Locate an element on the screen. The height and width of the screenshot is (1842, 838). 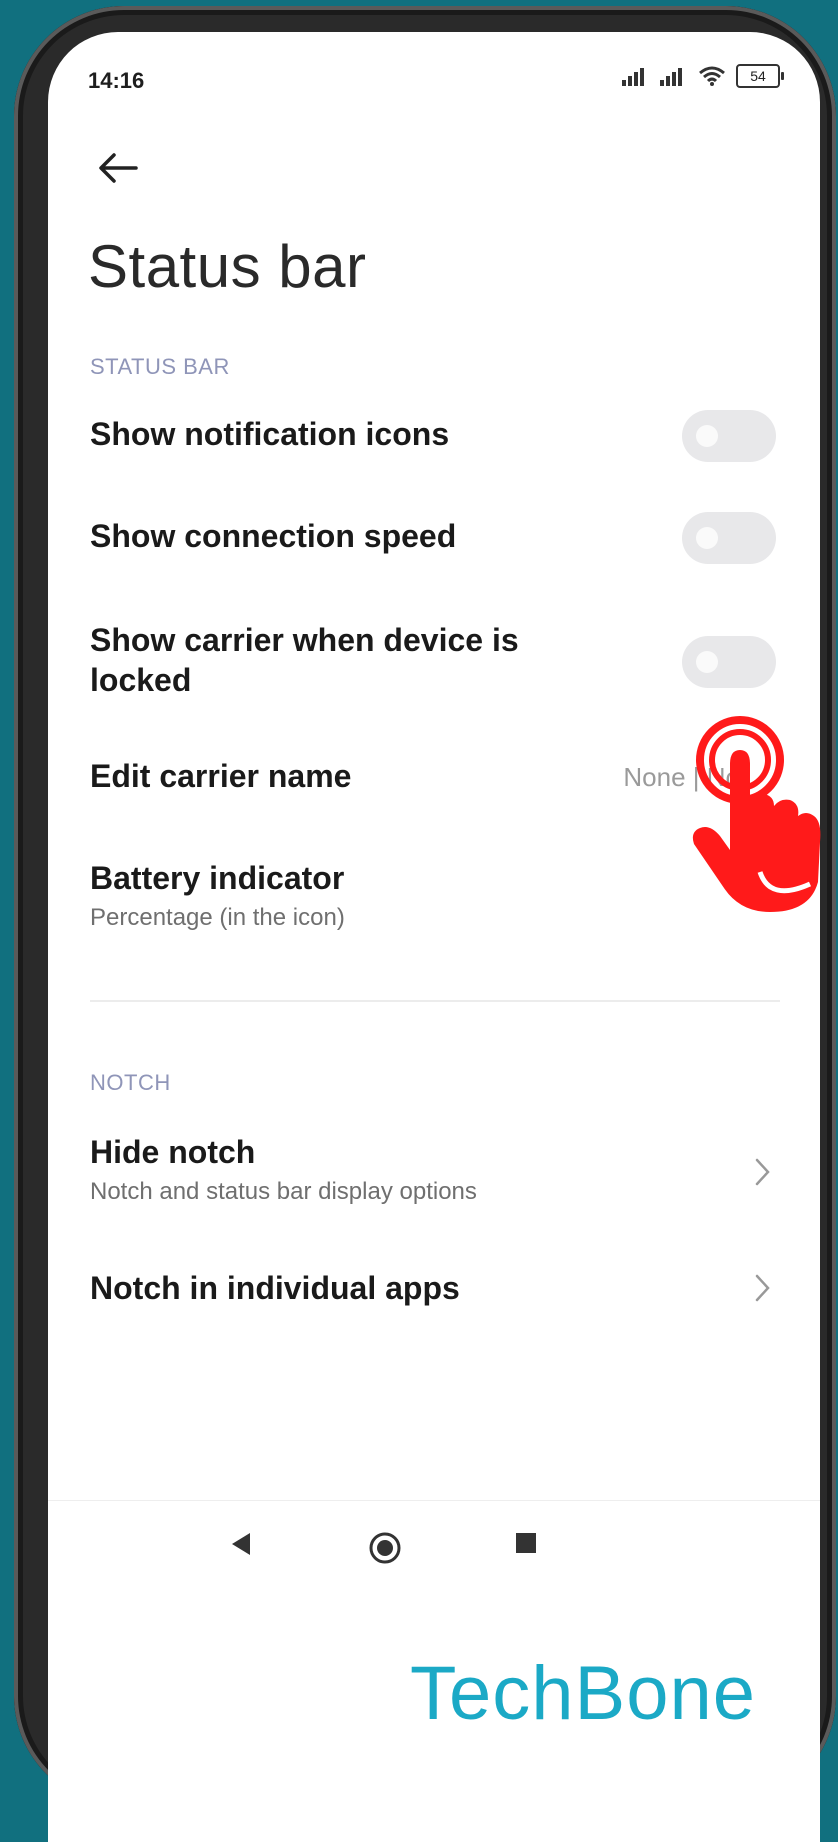
status-icons: 54 is located at coordinates (703, 76).